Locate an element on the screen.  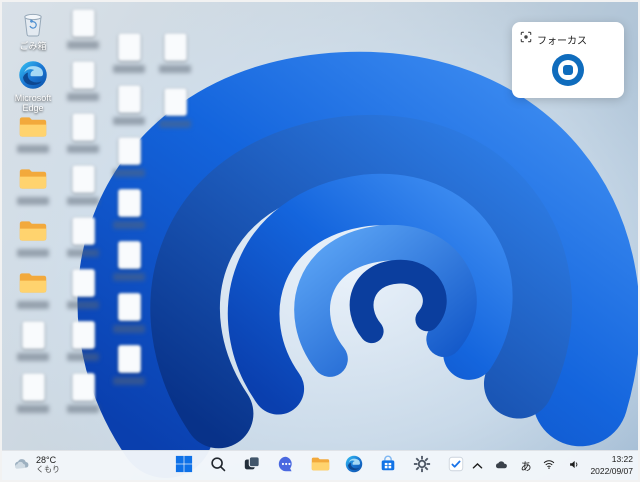
focus-title: フォーカス is located at coordinates (562, 41).